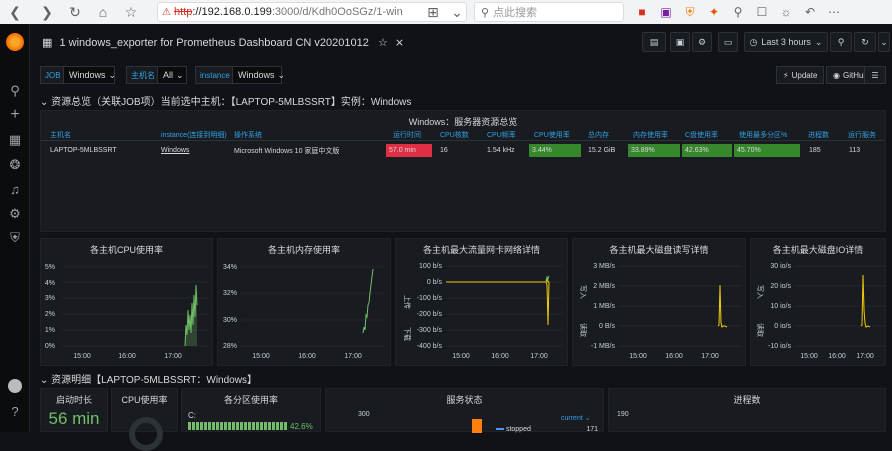 Image resolution: width=892 pixels, height=451 pixels. What do you see at coordinates (407, 334) in the screenshot?
I see `axis-side-label: 下载` at bounding box center [407, 334].